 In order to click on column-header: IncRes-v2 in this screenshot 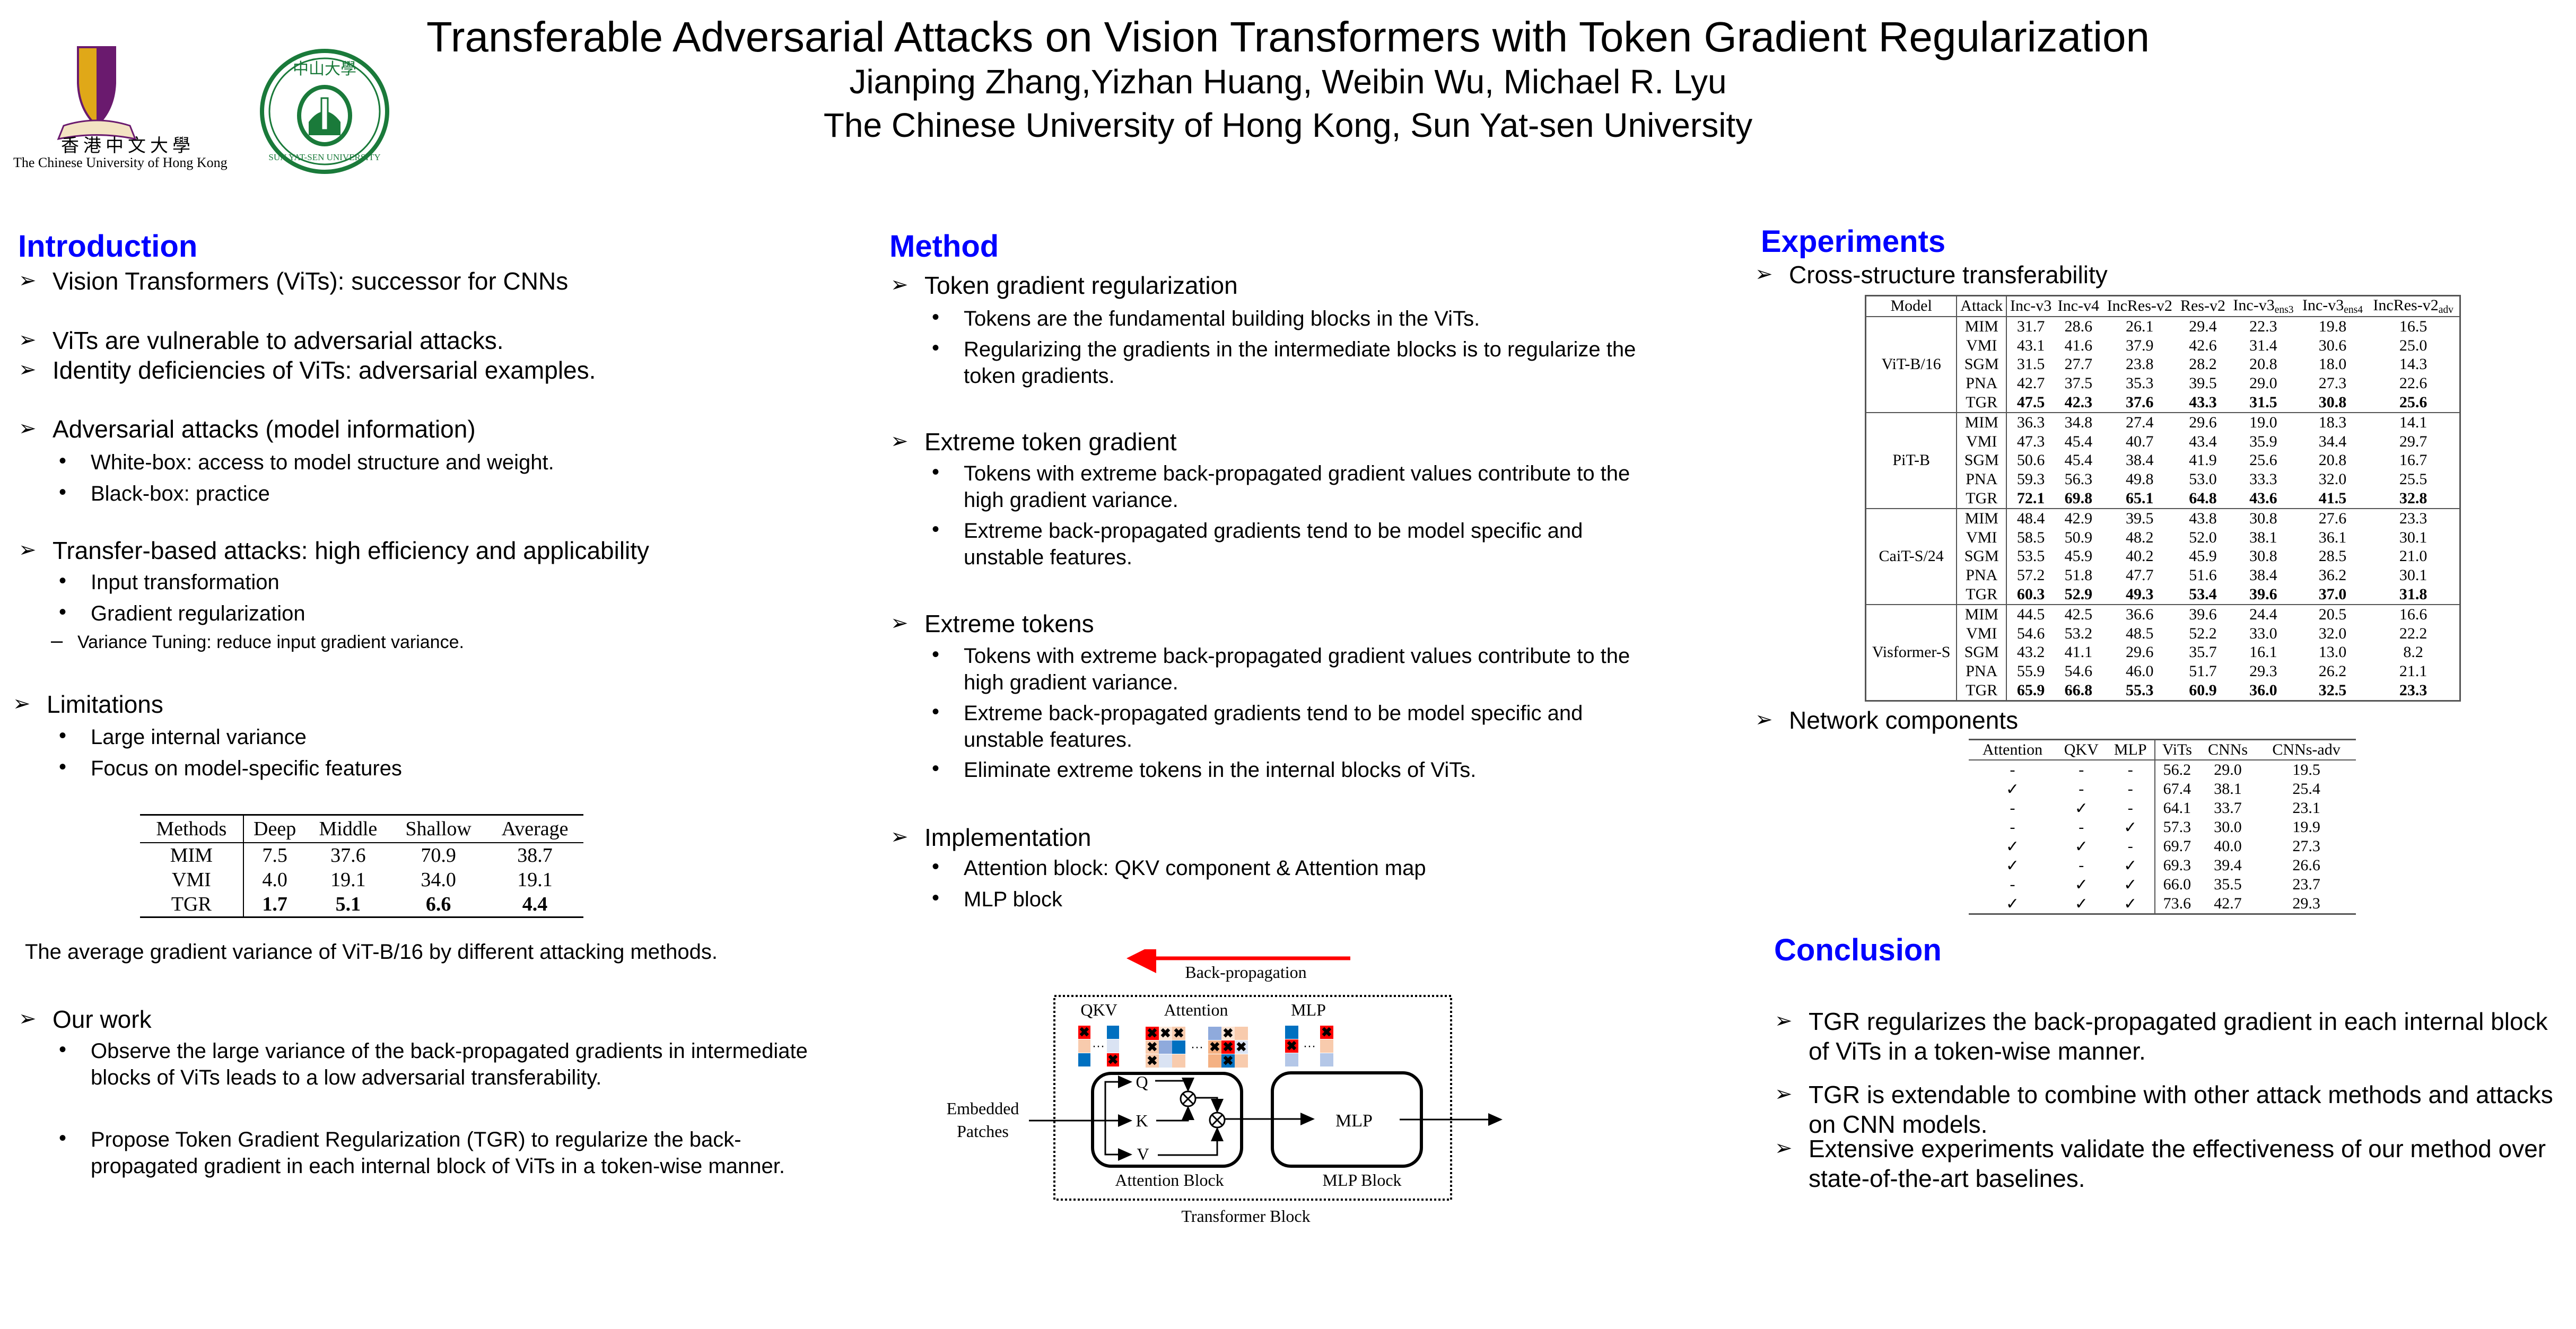, I will do `click(2139, 306)`.